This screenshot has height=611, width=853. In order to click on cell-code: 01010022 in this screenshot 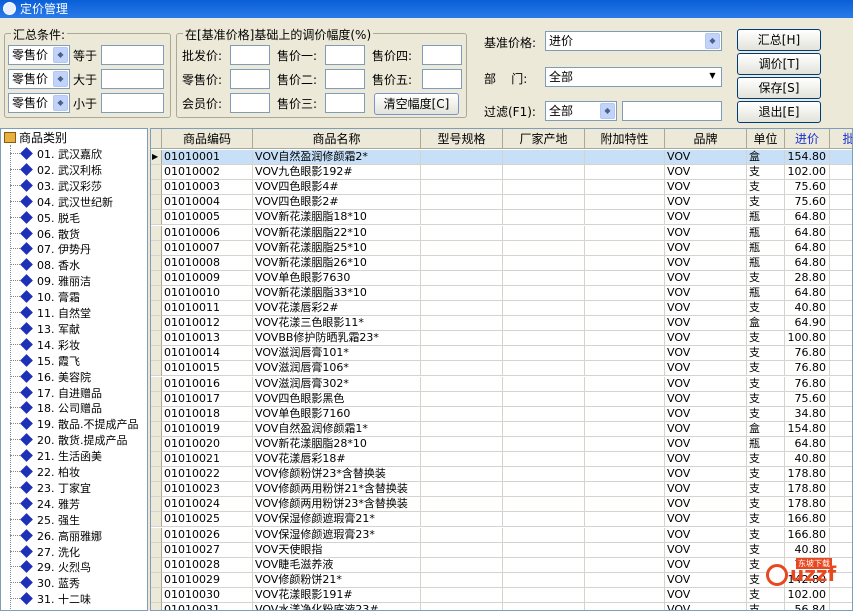, I will do `click(207, 475)`.